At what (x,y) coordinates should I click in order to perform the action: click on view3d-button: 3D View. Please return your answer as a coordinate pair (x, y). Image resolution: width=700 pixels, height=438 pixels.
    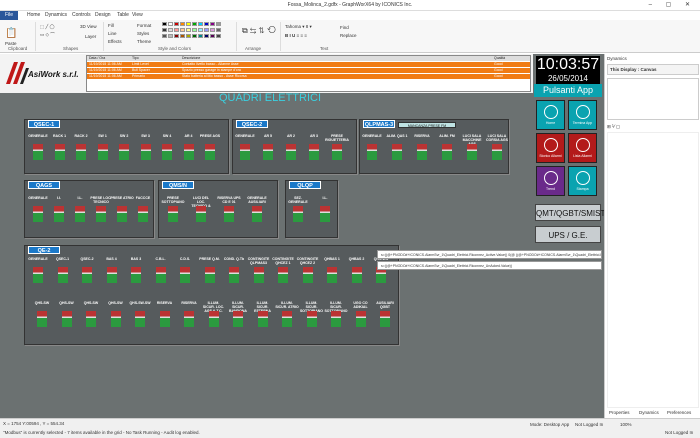
    Looking at the image, I should click on (88, 26).